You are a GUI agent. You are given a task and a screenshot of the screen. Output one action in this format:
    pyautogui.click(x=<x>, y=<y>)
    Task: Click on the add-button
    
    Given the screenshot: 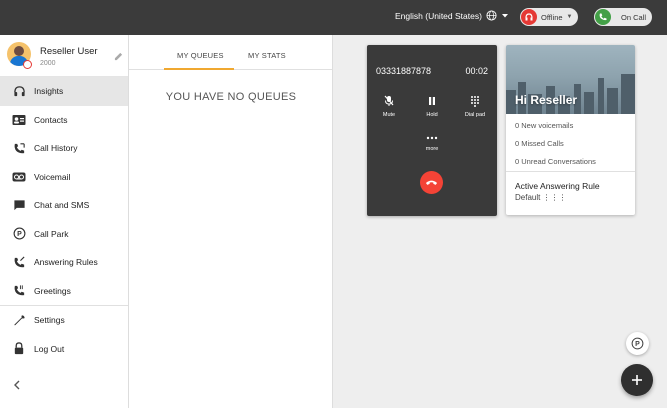 What is the action you would take?
    pyautogui.click(x=637, y=380)
    